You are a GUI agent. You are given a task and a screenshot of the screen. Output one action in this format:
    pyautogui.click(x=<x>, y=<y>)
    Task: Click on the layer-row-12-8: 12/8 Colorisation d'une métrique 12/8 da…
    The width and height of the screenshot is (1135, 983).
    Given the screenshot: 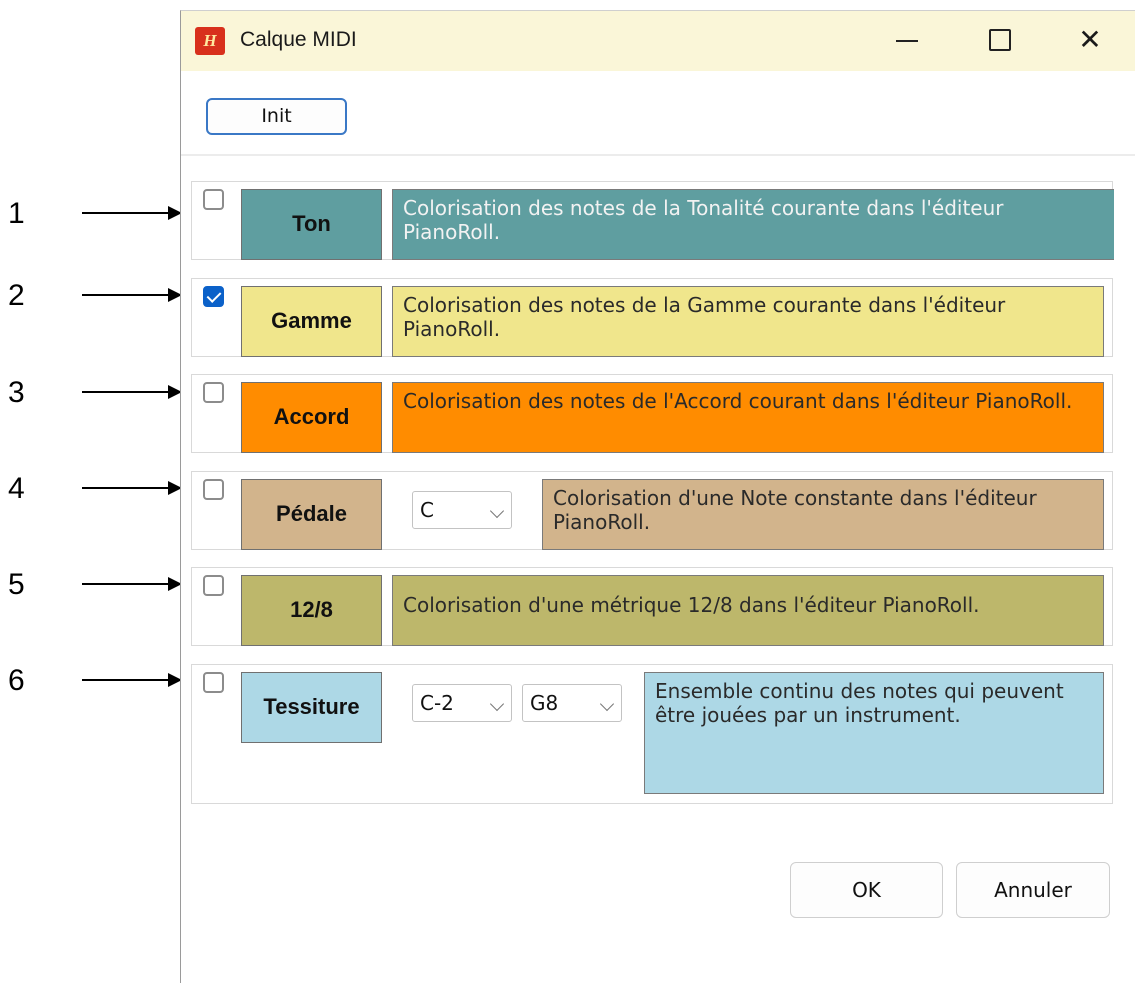 What is the action you would take?
    pyautogui.click(x=652, y=606)
    